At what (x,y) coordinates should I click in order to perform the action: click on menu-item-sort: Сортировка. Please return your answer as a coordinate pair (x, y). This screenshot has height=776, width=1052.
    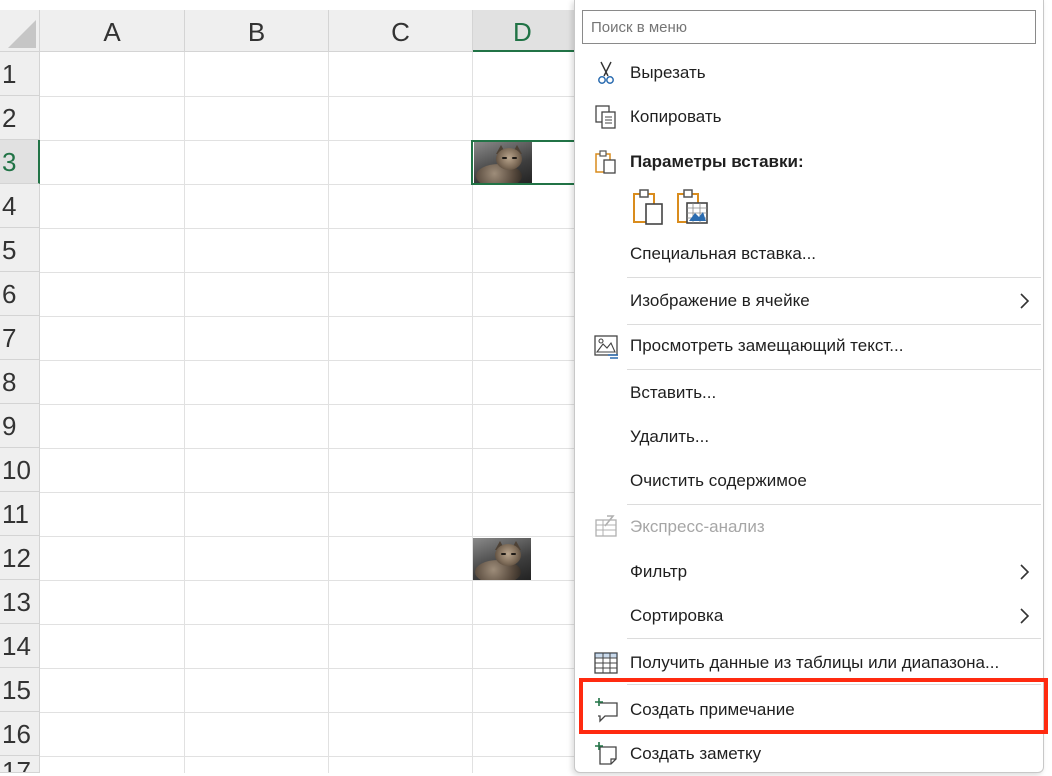
    Looking at the image, I should click on (809, 616).